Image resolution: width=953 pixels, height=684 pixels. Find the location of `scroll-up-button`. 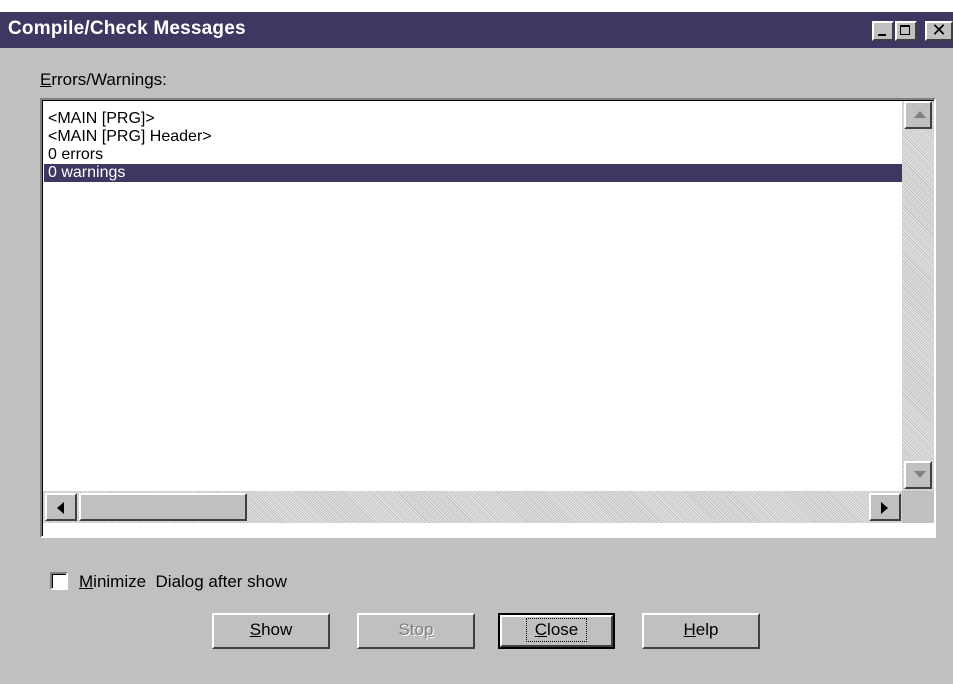

scroll-up-button is located at coordinates (918, 115).